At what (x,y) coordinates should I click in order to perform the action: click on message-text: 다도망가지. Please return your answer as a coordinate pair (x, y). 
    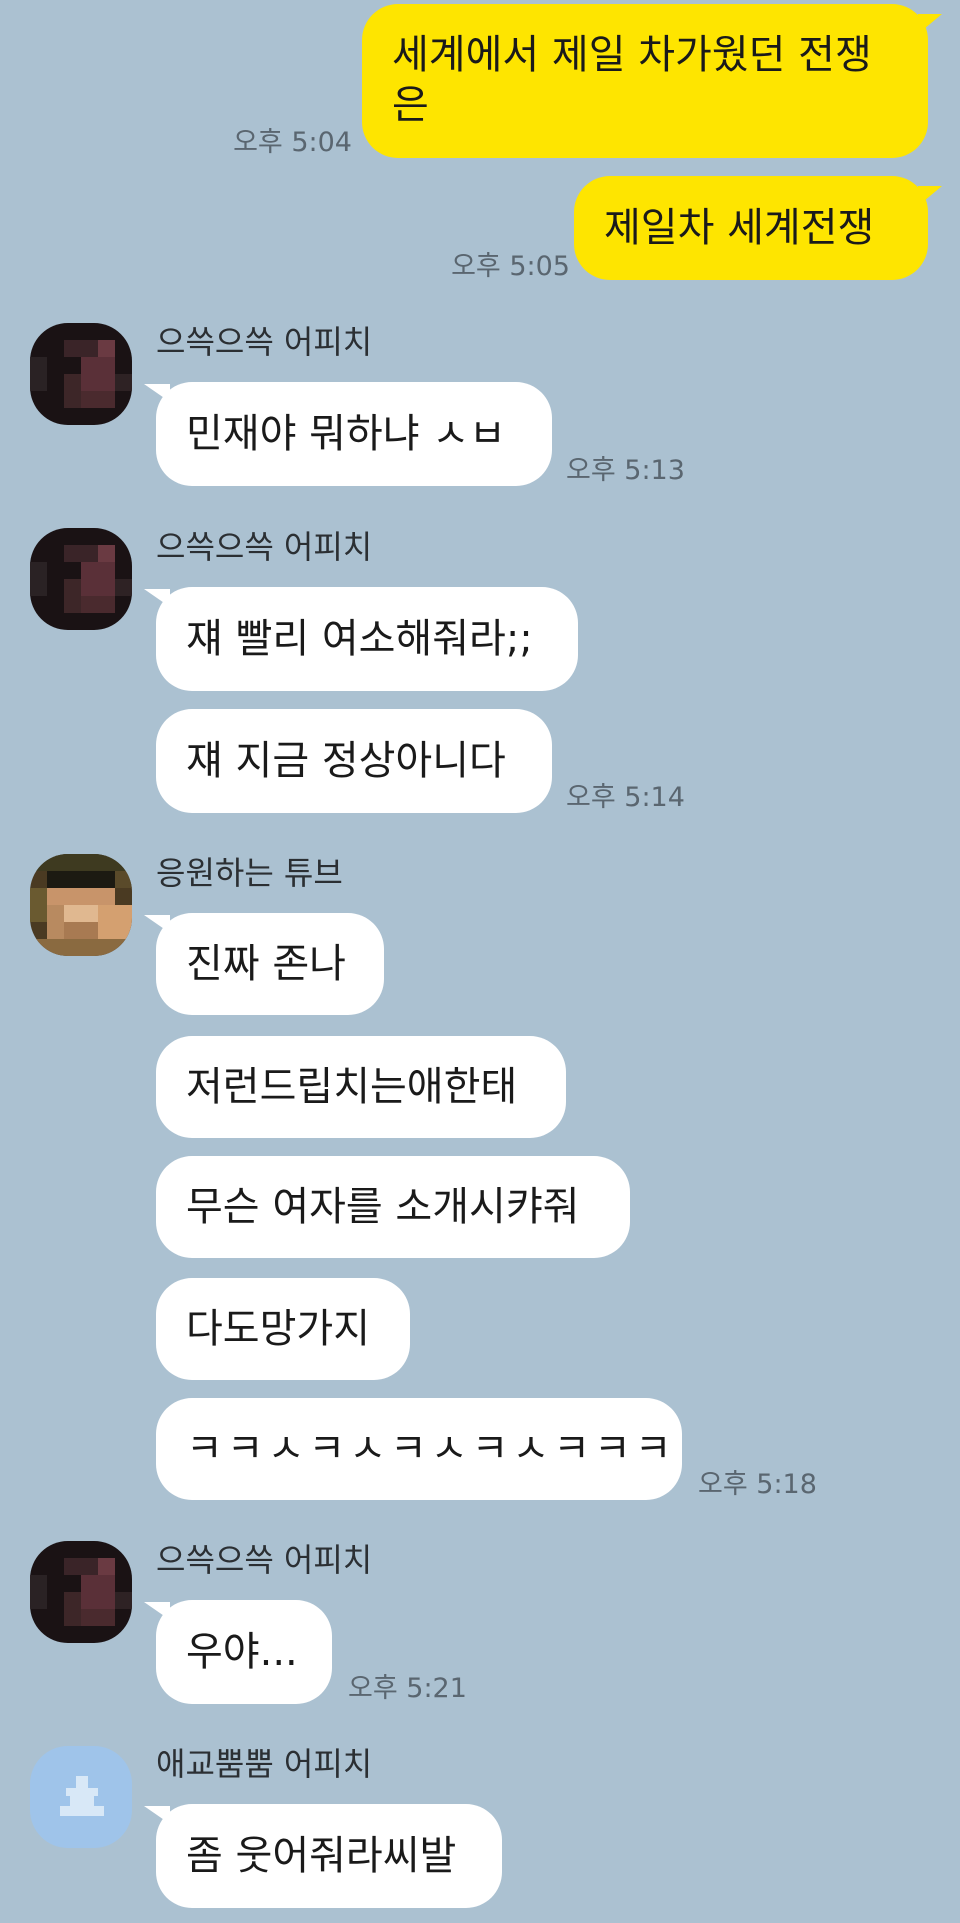
    Looking at the image, I should click on (278, 1329).